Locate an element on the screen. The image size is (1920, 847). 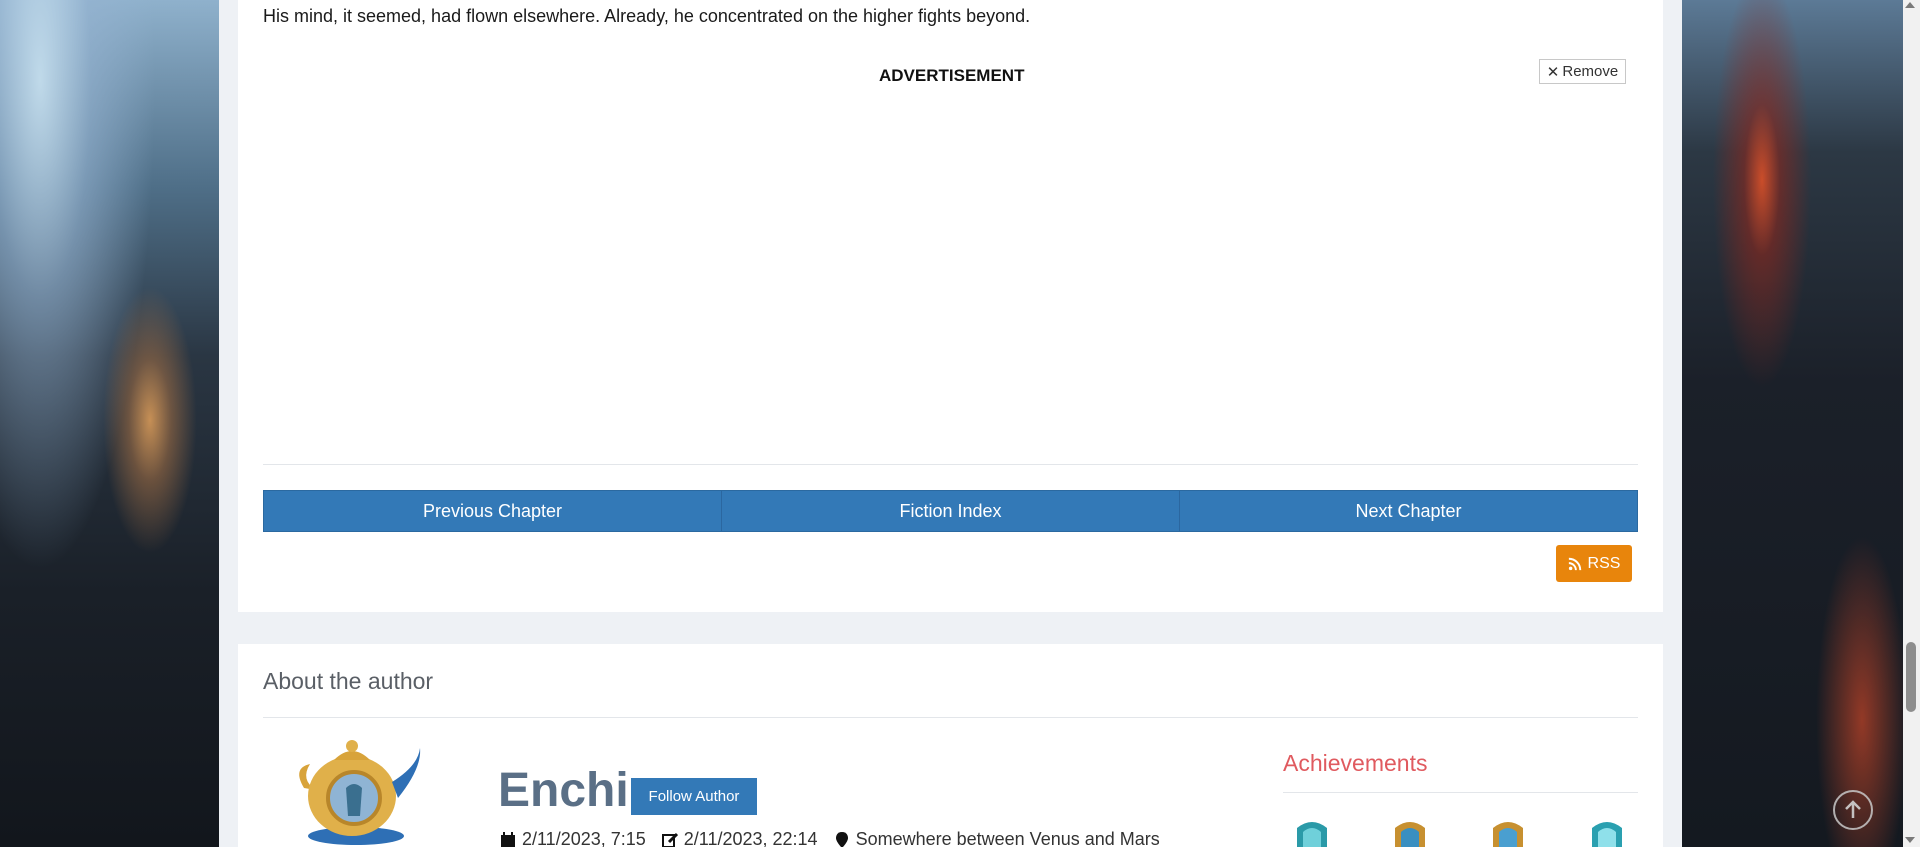
remove-ad-button: ✕ Remove is located at coordinates (1582, 71).